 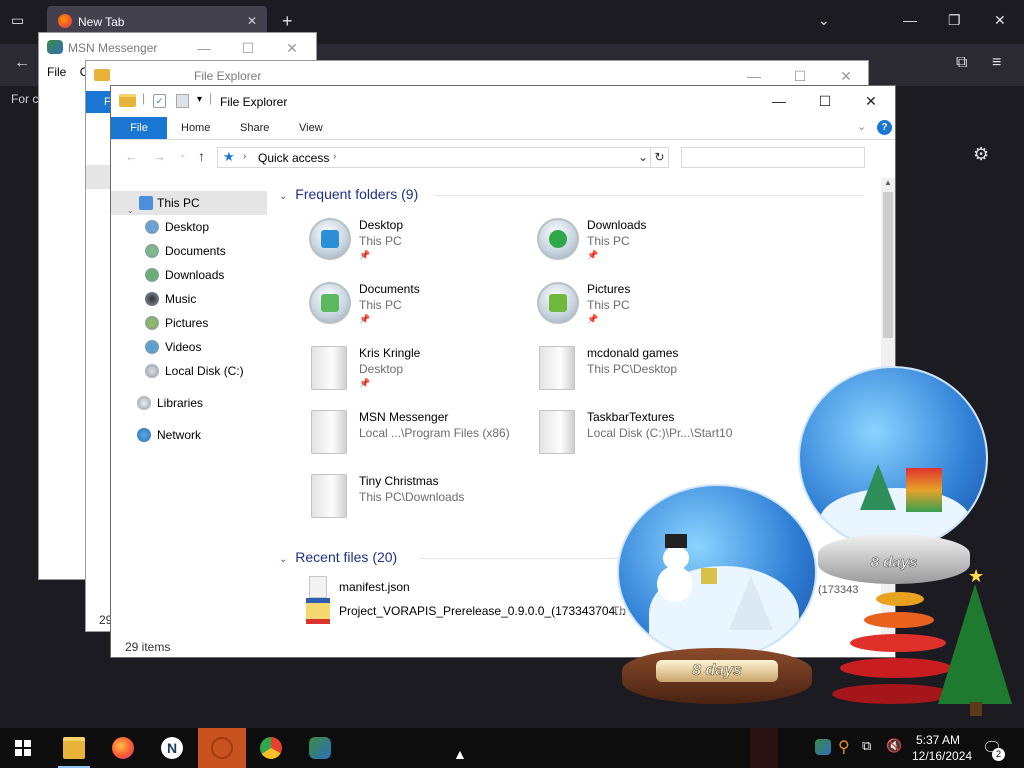 What do you see at coordinates (222, 748) in the screenshot?
I see `taskbar-app-active` at bounding box center [222, 748].